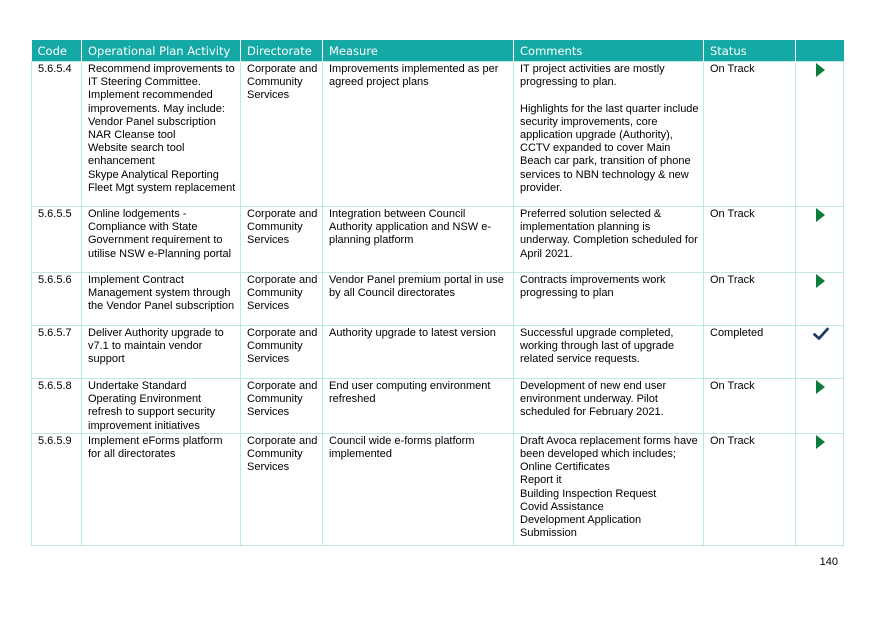 Image resolution: width=875 pixels, height=619 pixels. What do you see at coordinates (56, 406) in the screenshot?
I see `cell-code: 5.6.5.8` at bounding box center [56, 406].